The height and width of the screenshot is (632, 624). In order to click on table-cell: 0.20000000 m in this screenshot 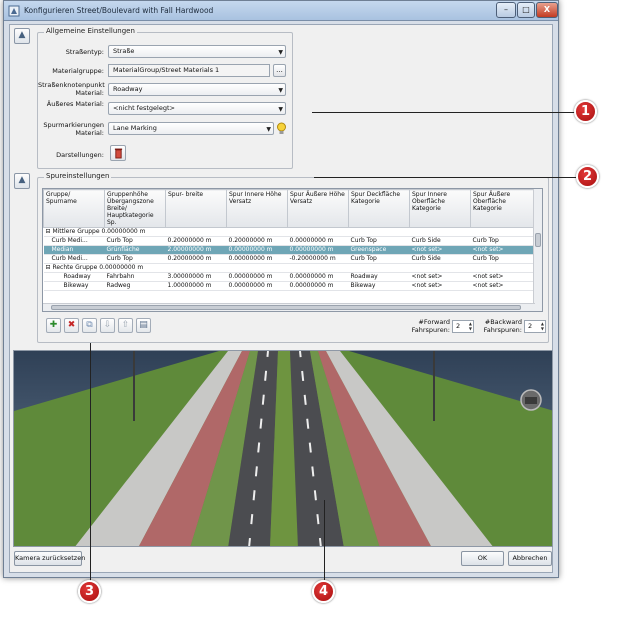, I will do `click(196, 259)`.